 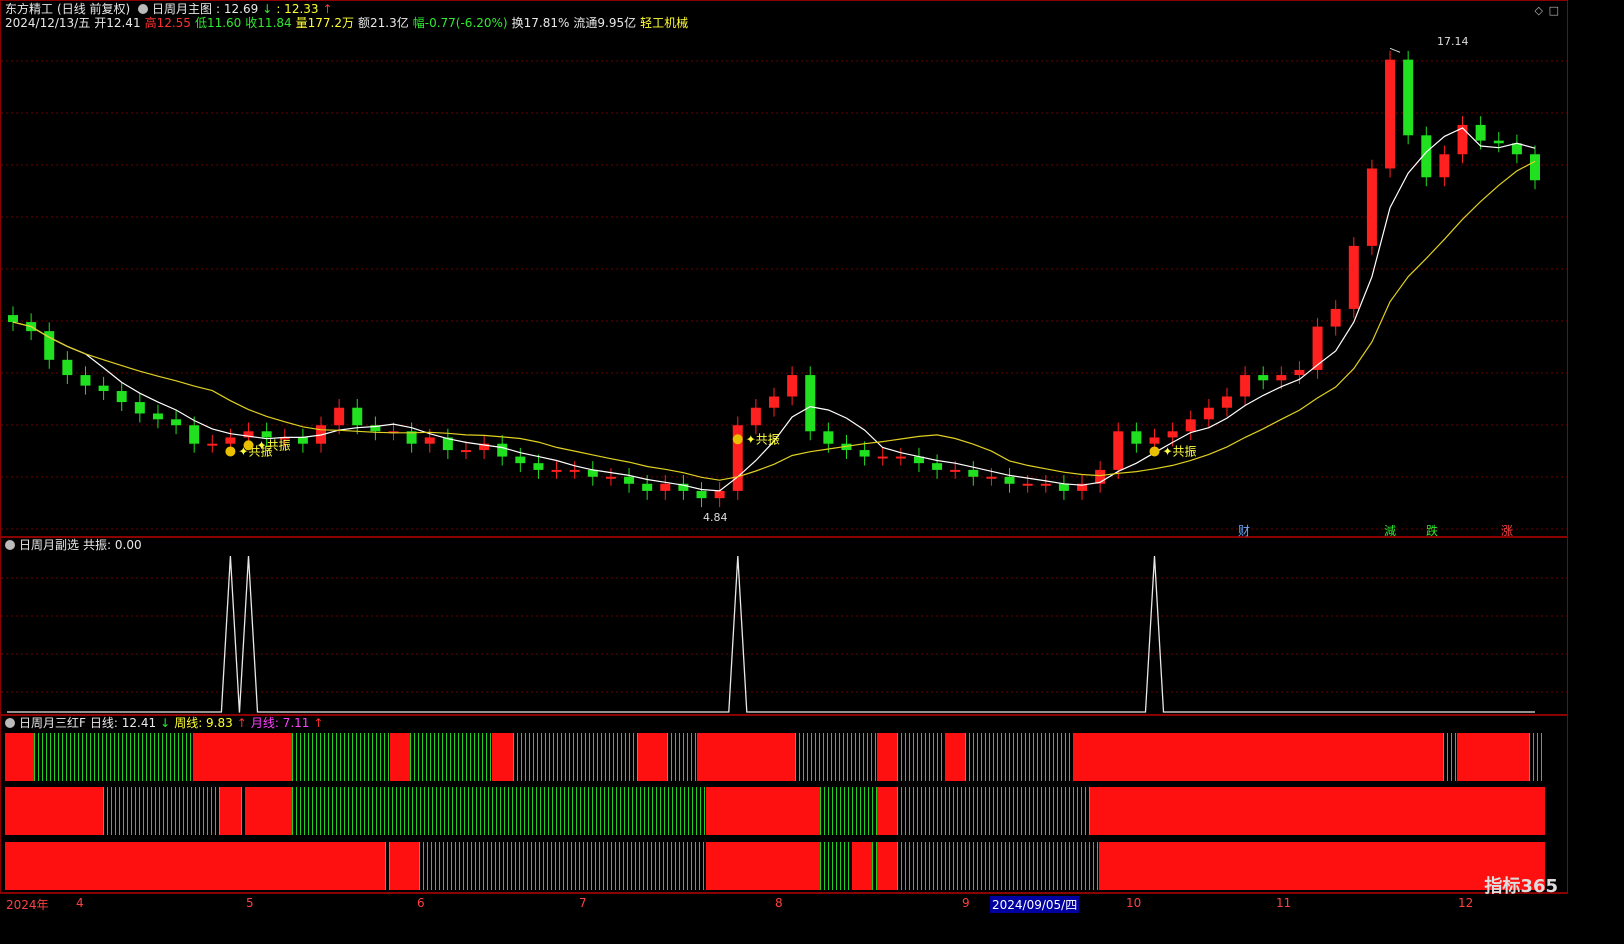 I want to click on sub-title: 日周月副选, so click(x=49, y=545).